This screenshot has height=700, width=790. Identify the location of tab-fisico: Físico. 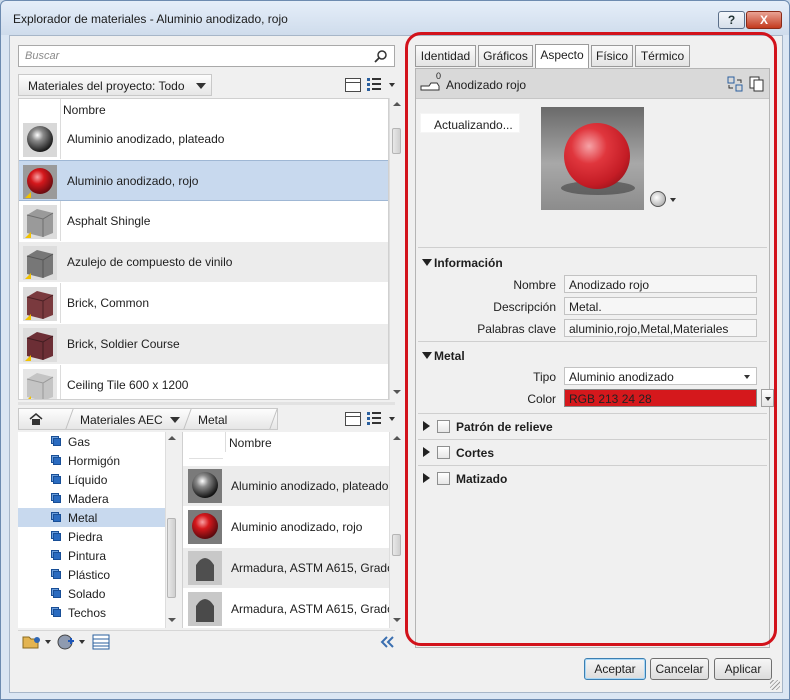
(612, 56).